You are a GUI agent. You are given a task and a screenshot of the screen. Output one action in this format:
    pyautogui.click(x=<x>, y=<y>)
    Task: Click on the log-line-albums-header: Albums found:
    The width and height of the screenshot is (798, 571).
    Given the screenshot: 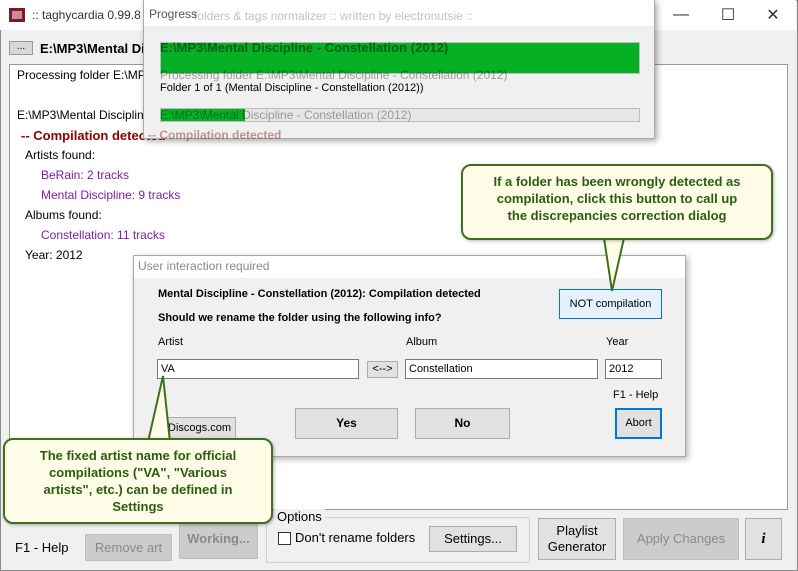 What is the action you would take?
    pyautogui.click(x=63, y=215)
    